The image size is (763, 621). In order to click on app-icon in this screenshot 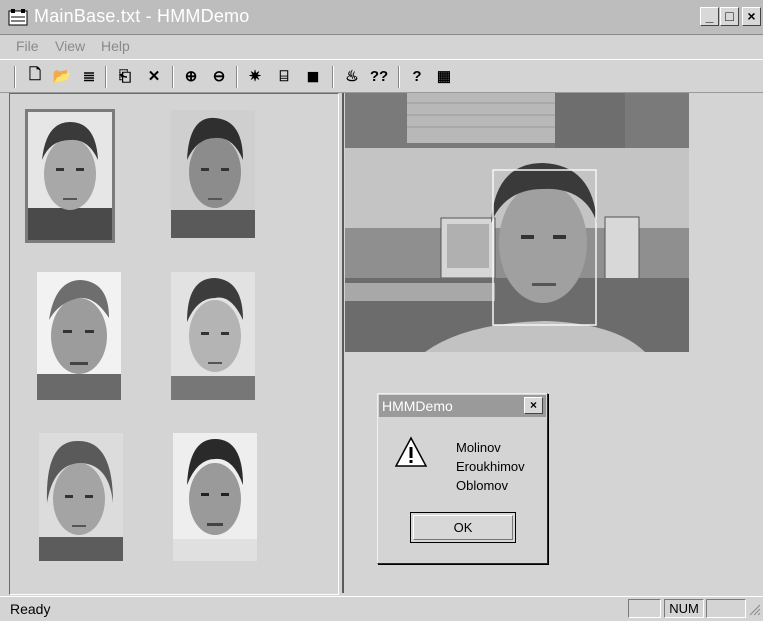, I will do `click(18, 17)`.